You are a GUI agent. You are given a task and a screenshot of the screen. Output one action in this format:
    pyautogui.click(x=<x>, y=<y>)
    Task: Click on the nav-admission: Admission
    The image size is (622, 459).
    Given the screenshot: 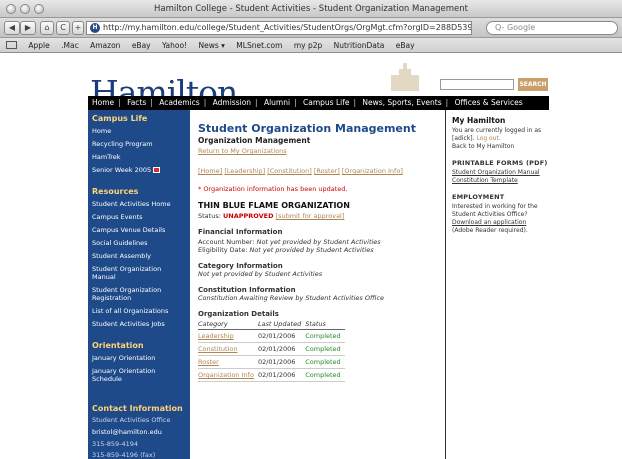 What is the action you would take?
    pyautogui.click(x=232, y=102)
    